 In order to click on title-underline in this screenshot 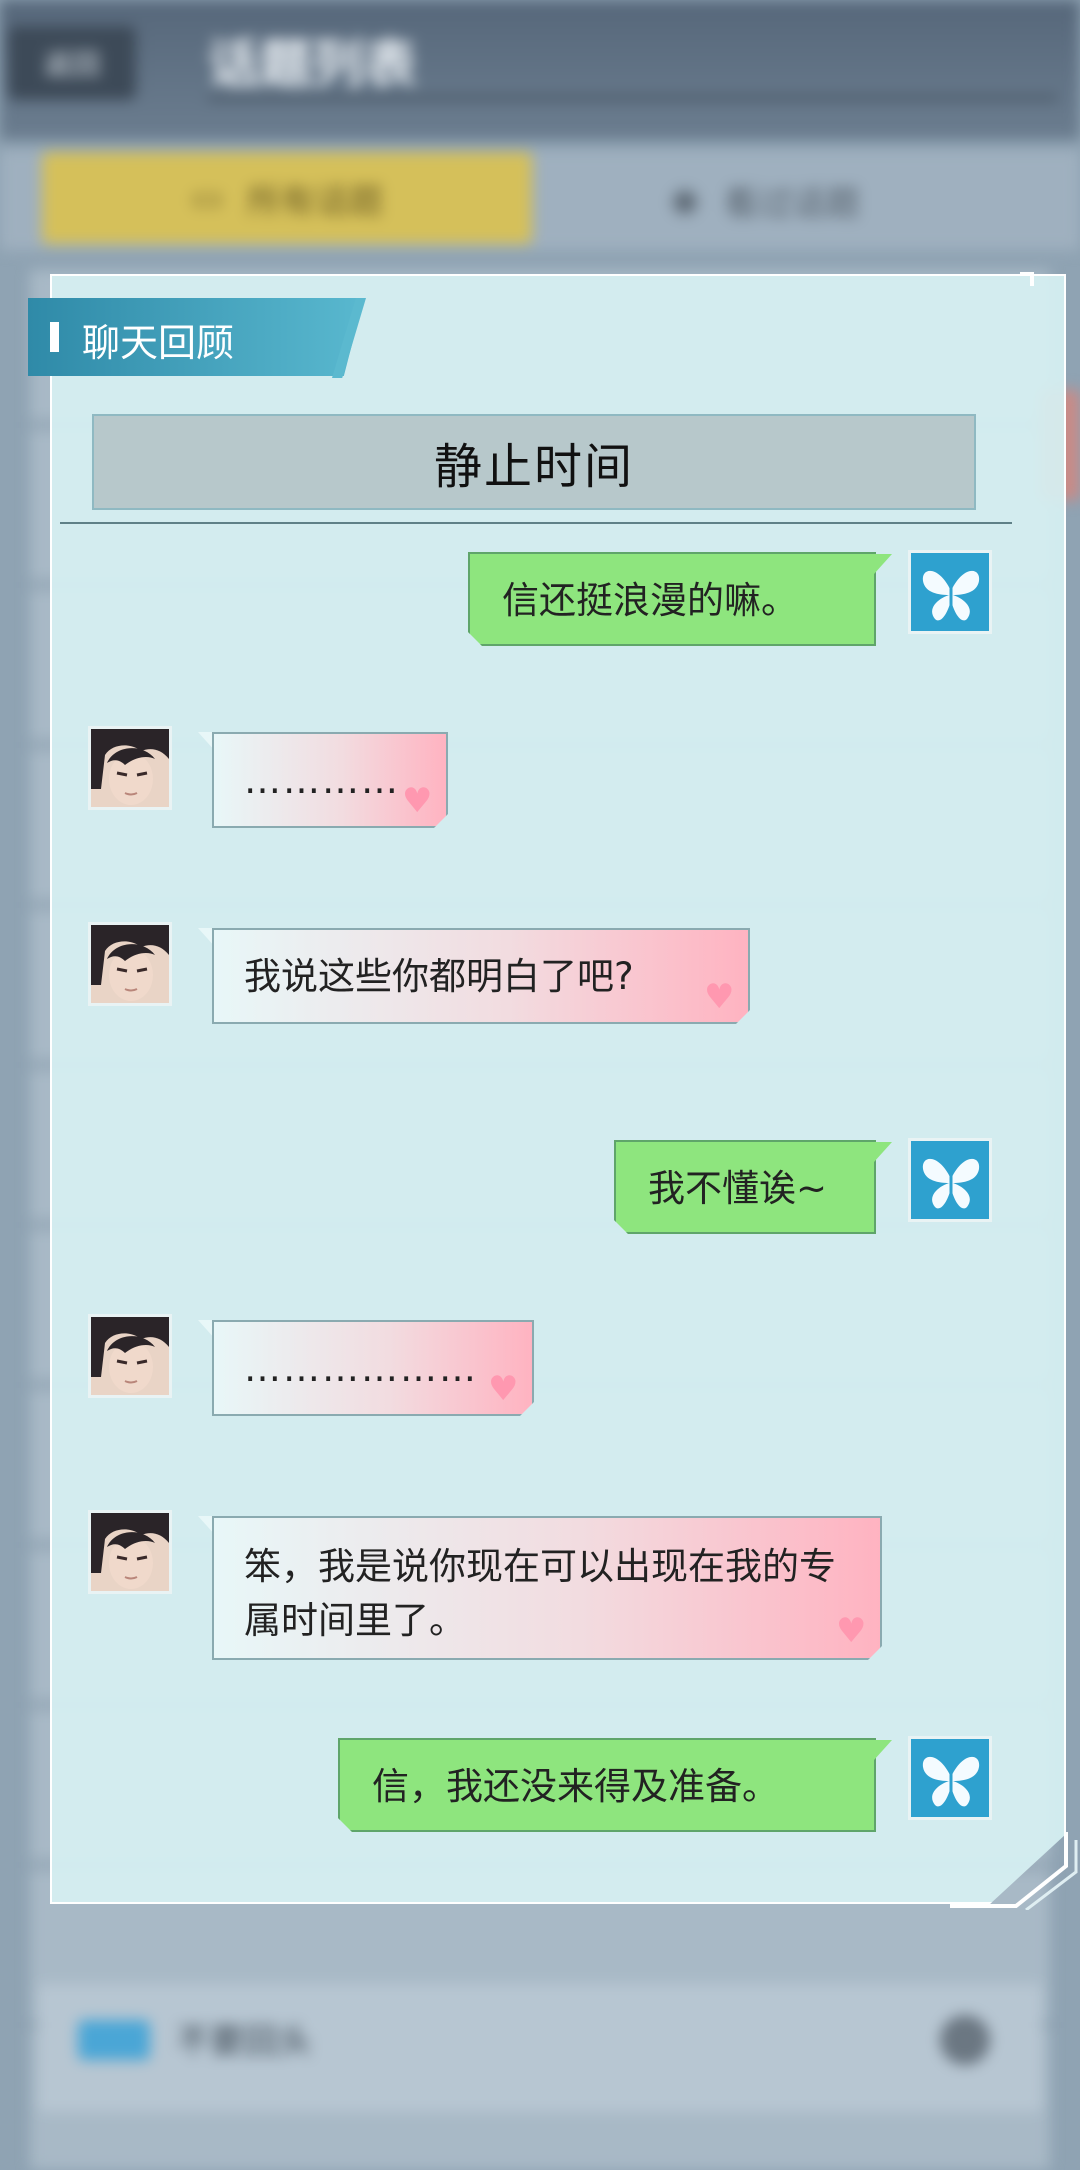, I will do `click(633, 98)`.